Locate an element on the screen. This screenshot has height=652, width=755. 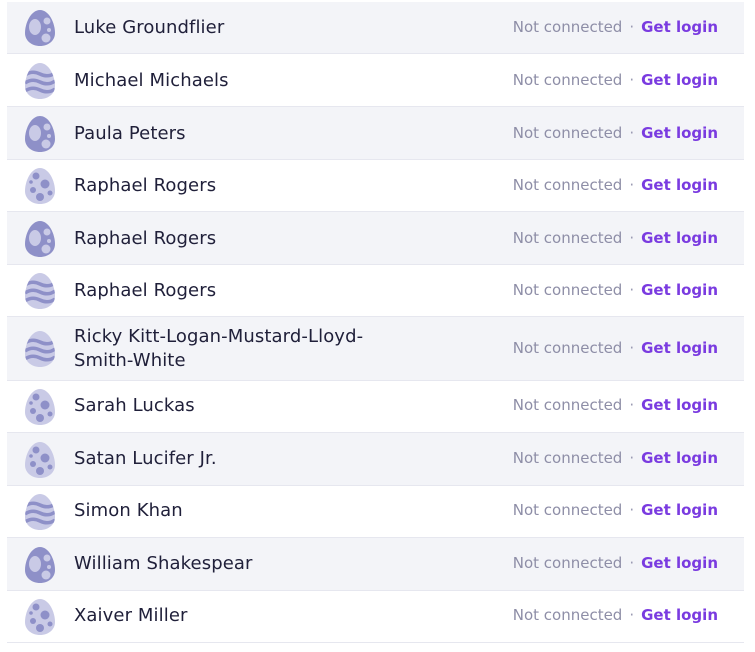
user-name: William Shakespear is located at coordinates (163, 563).